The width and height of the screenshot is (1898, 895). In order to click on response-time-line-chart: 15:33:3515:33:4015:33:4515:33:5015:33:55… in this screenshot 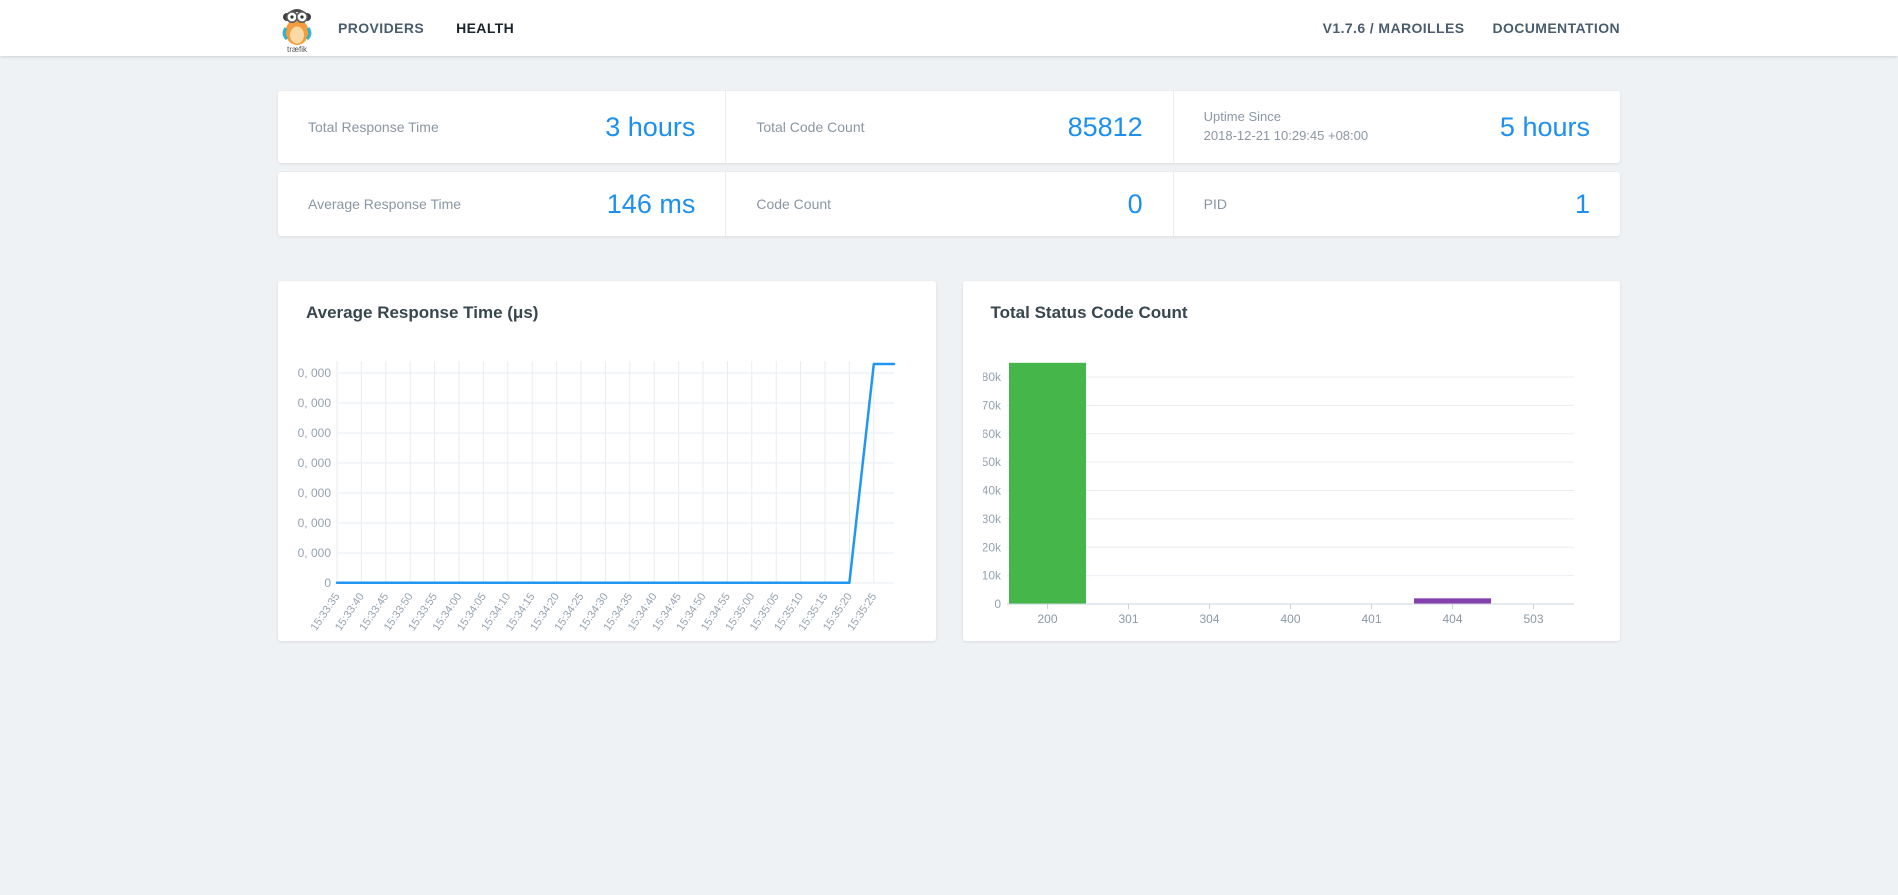, I will do `click(597, 497)`.